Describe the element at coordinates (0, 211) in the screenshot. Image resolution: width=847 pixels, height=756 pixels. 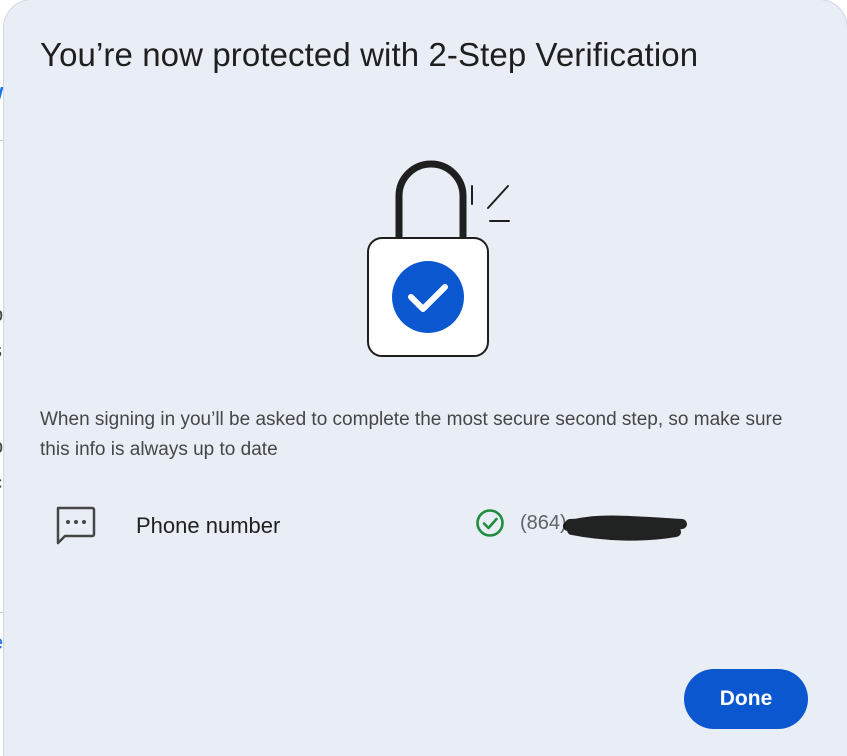
I see `background-text-fragment: i` at that location.